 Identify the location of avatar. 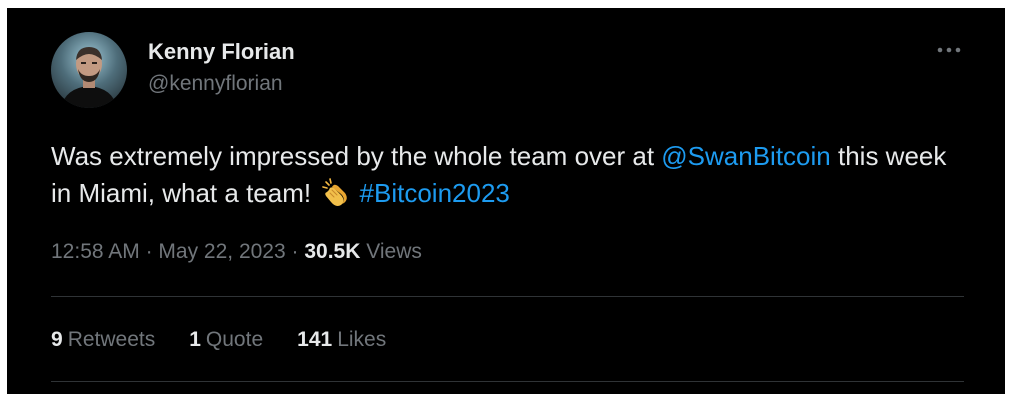
(89, 70).